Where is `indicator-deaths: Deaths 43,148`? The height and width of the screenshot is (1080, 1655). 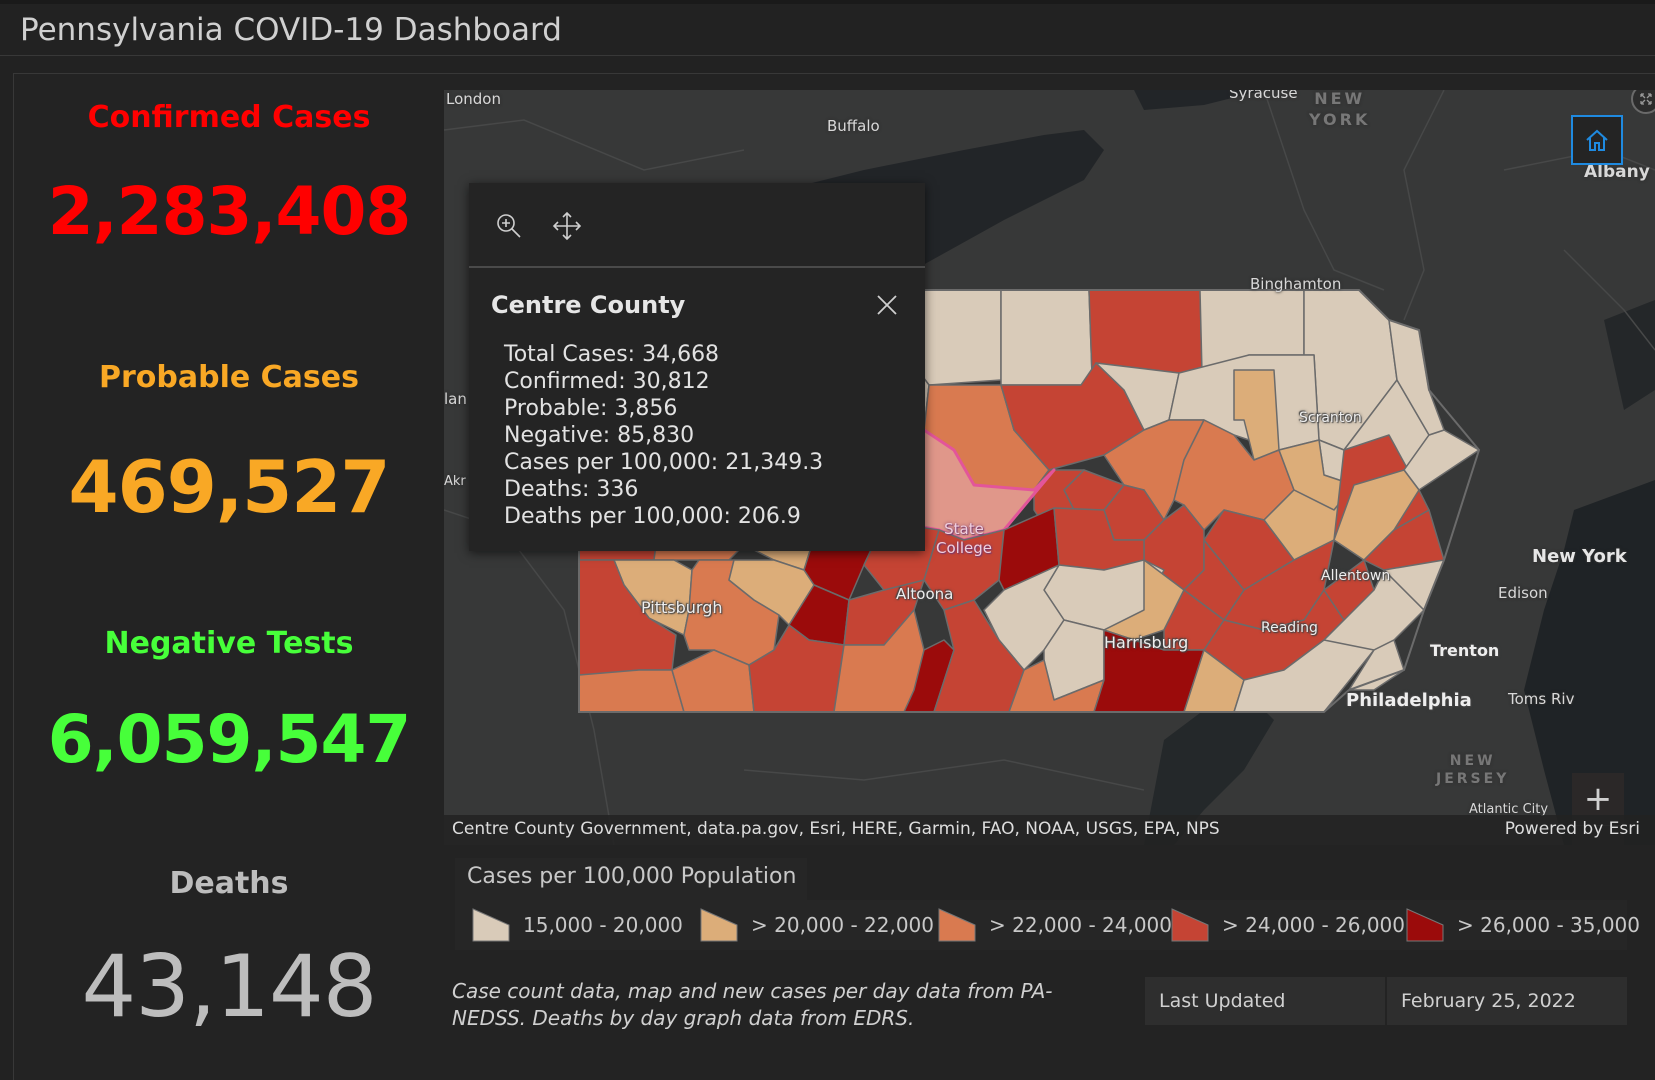 indicator-deaths: Deaths 43,148 is located at coordinates (229, 951).